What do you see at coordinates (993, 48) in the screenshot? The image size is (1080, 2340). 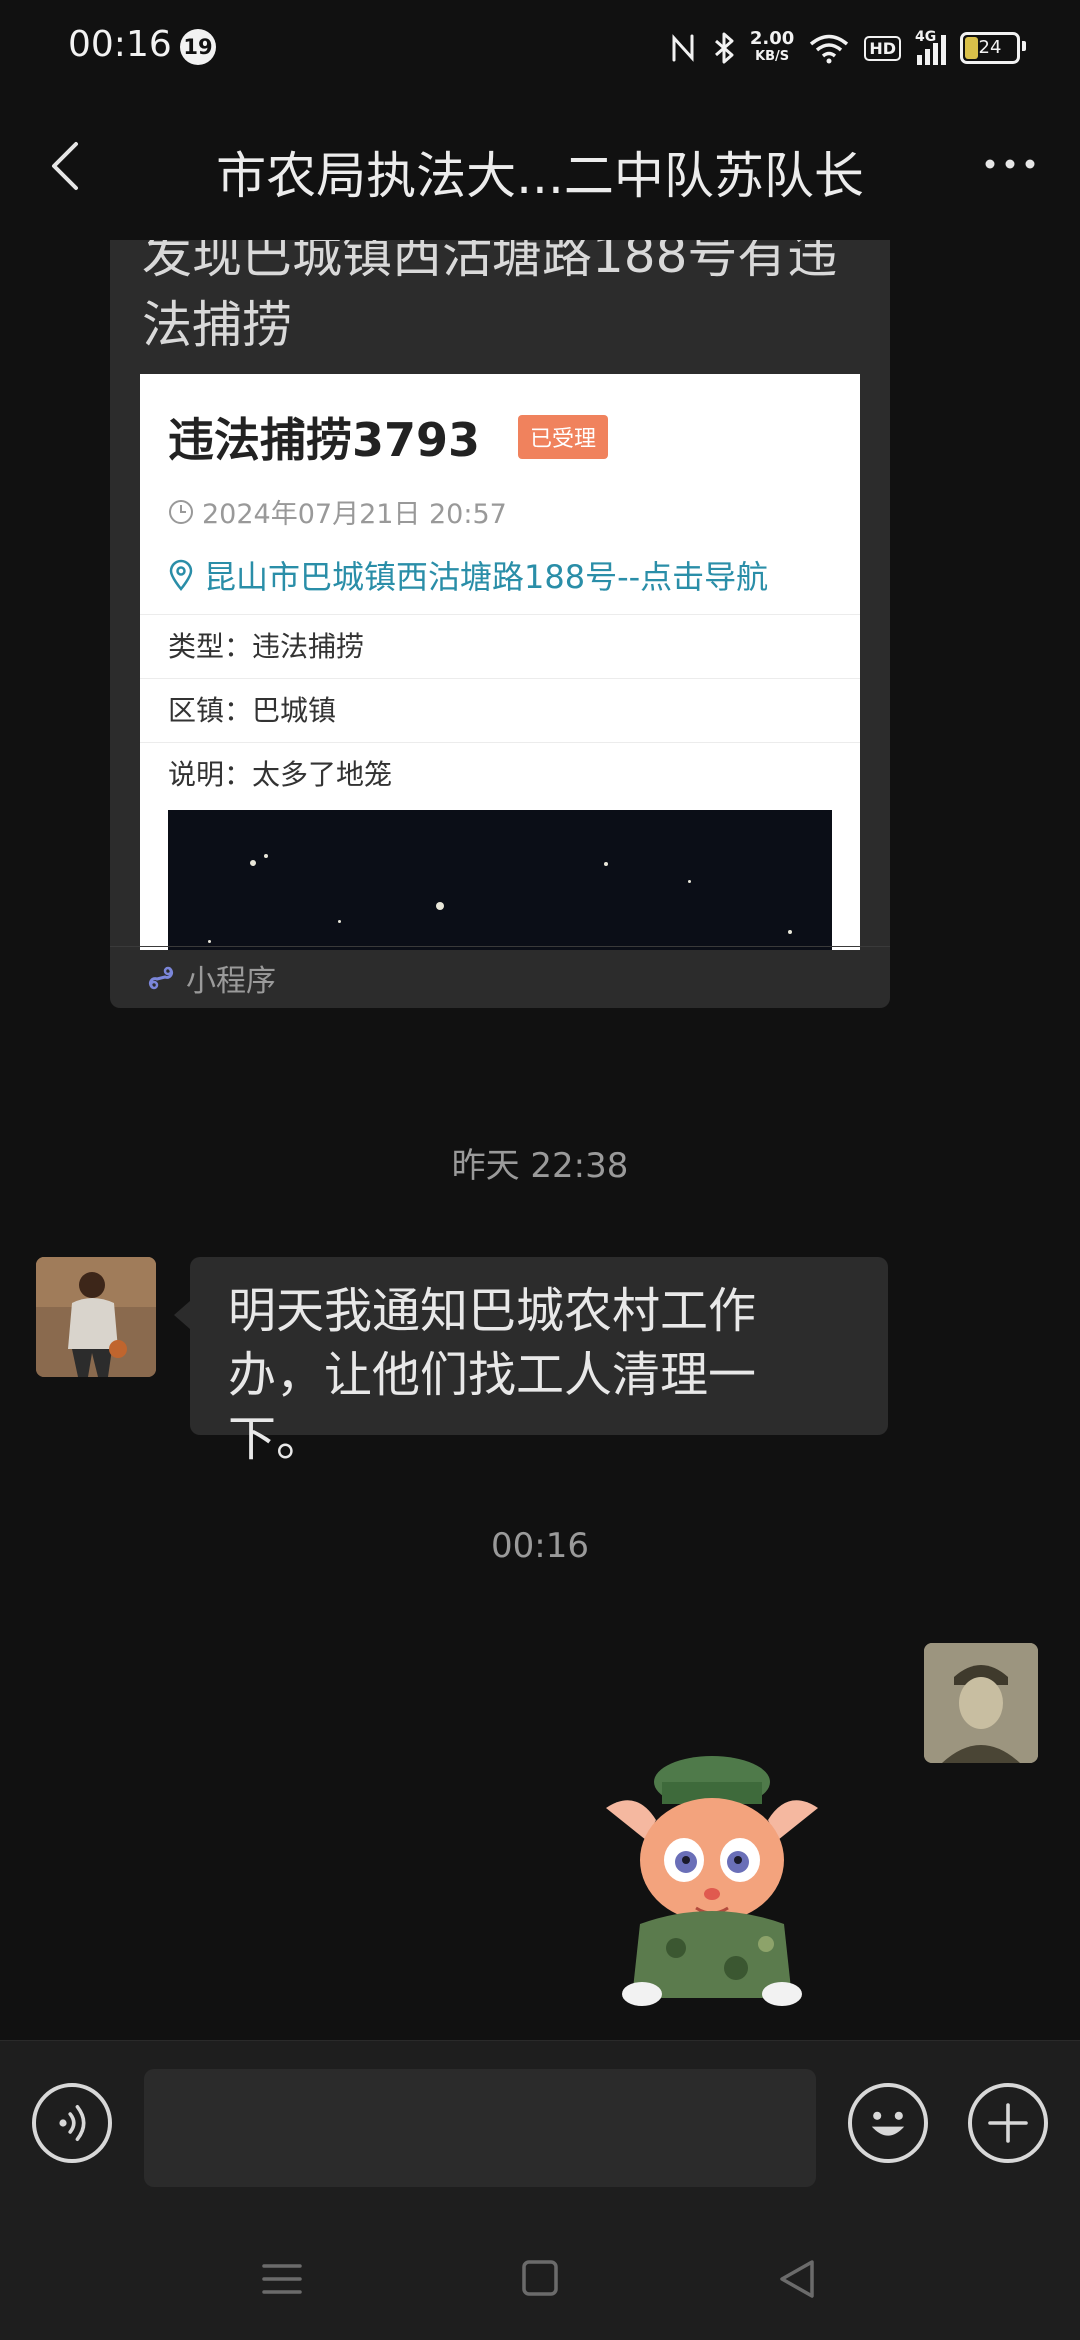 I see `battery-icon: 24` at bounding box center [993, 48].